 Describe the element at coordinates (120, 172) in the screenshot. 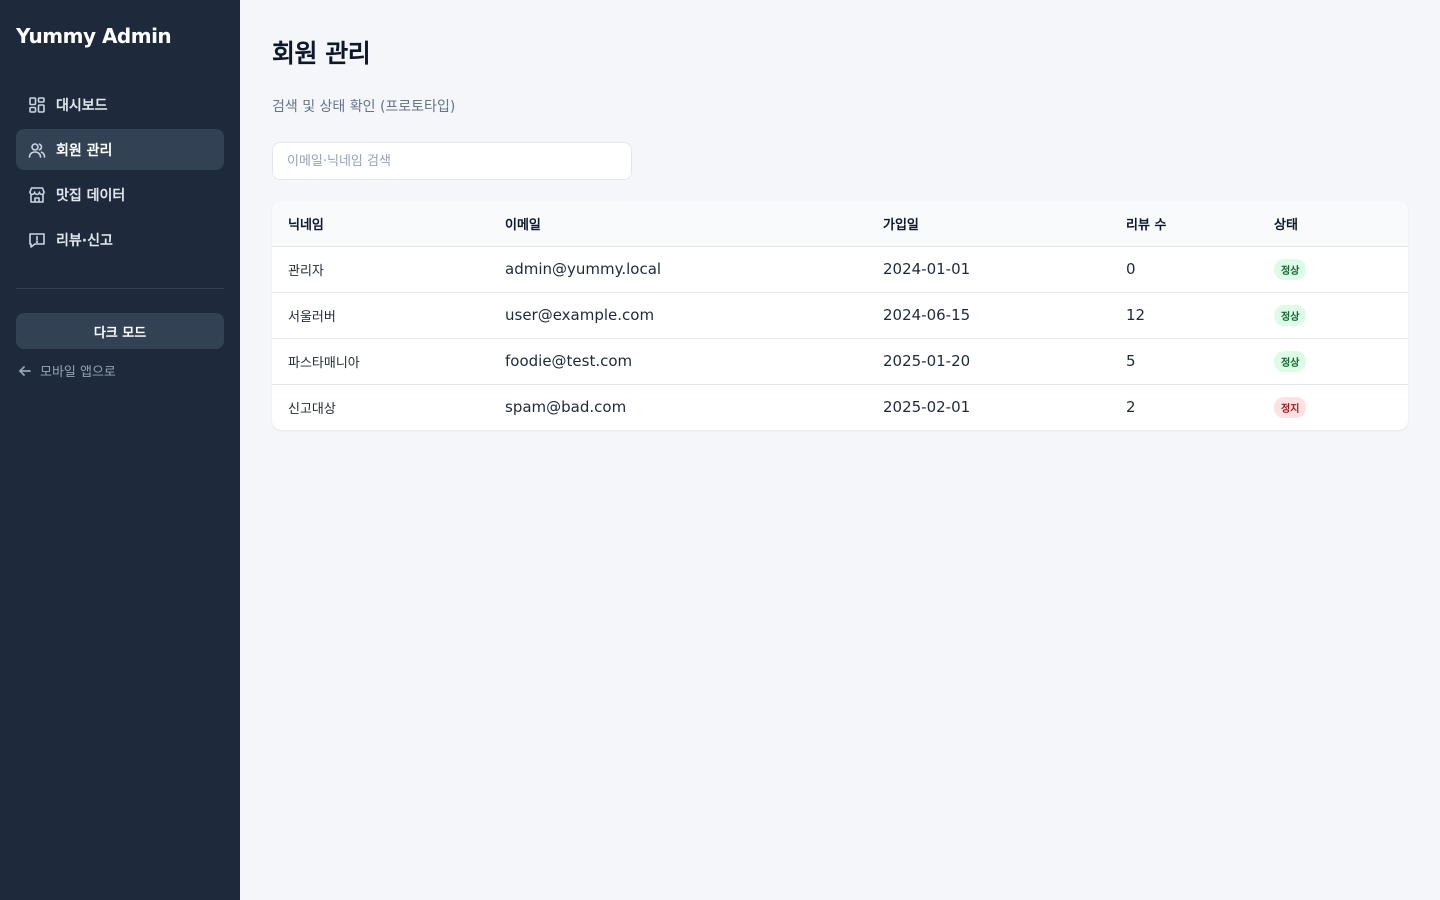

I see `sidebar-nav: 대시보드 회원 관리 맛집 데이터 리뷰·신고` at that location.